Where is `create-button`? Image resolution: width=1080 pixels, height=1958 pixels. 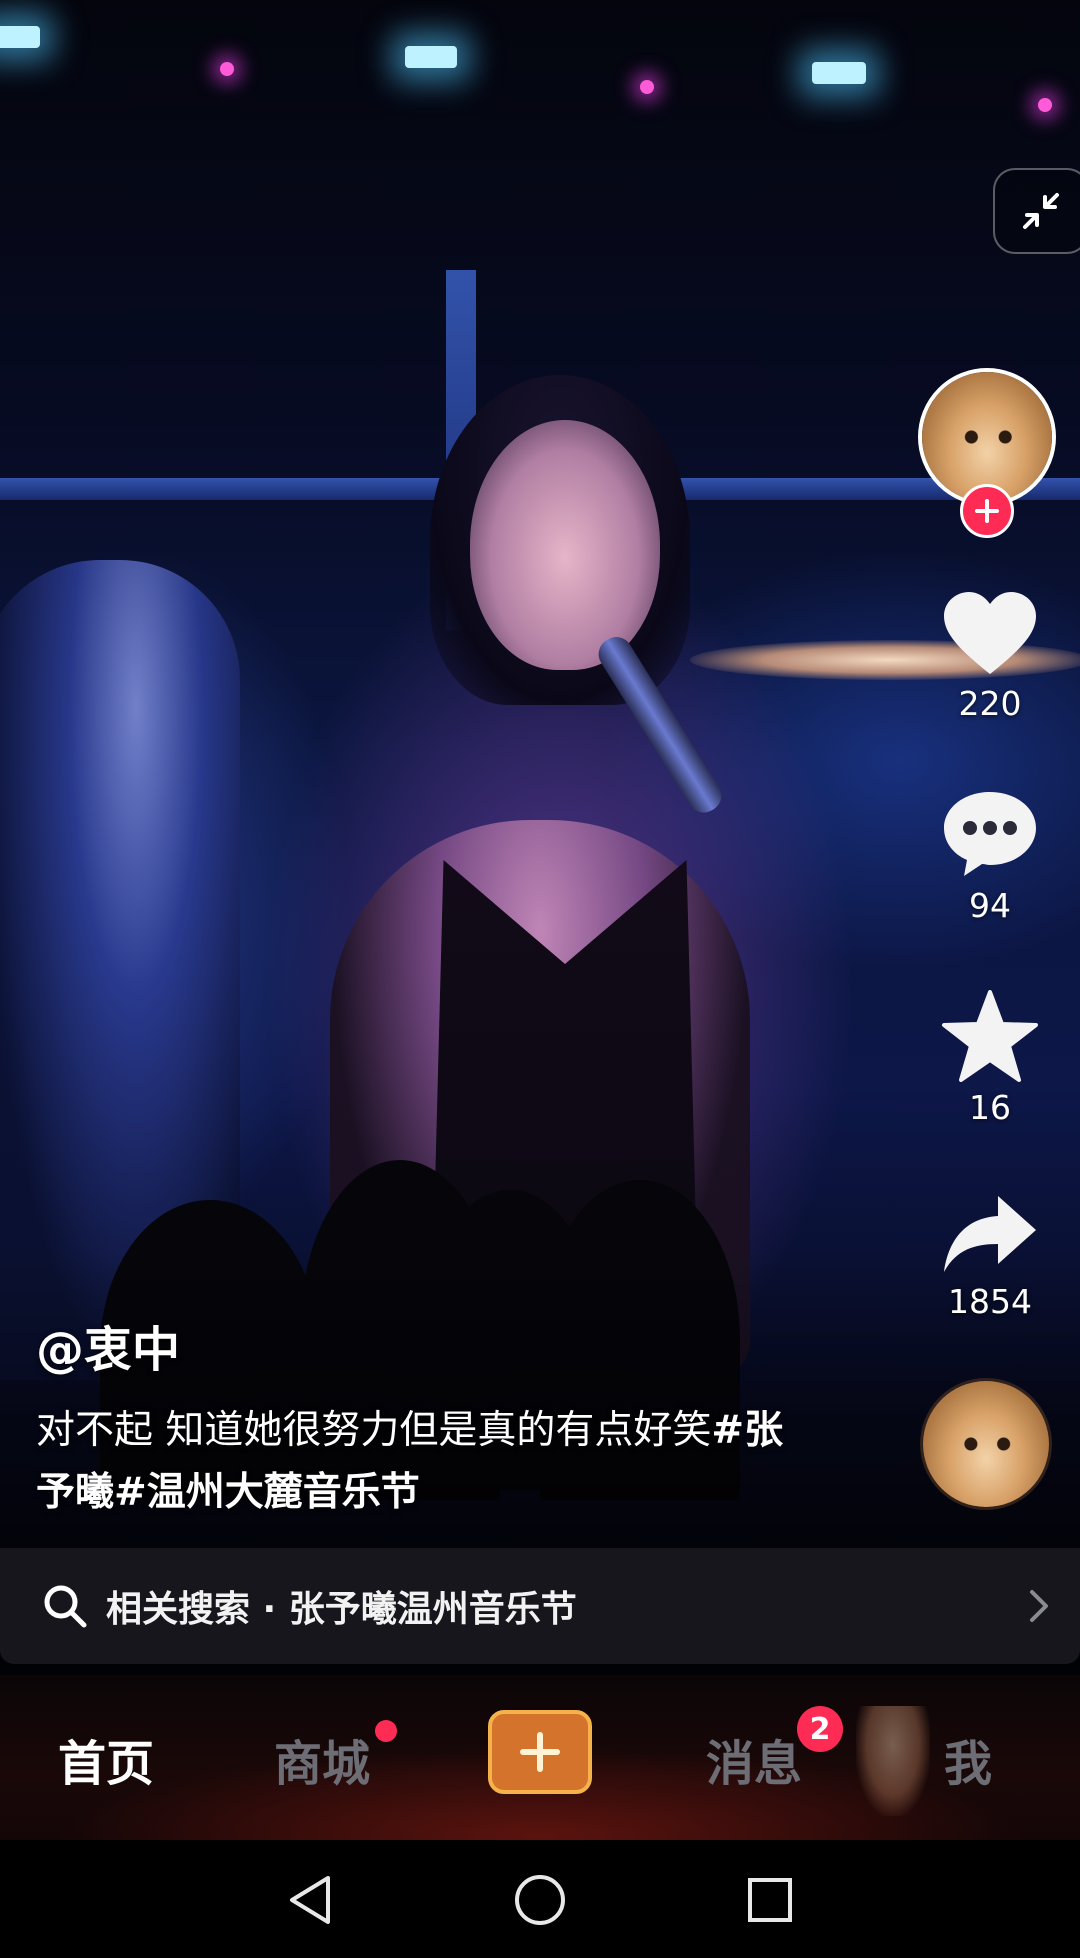
create-button is located at coordinates (540, 1752).